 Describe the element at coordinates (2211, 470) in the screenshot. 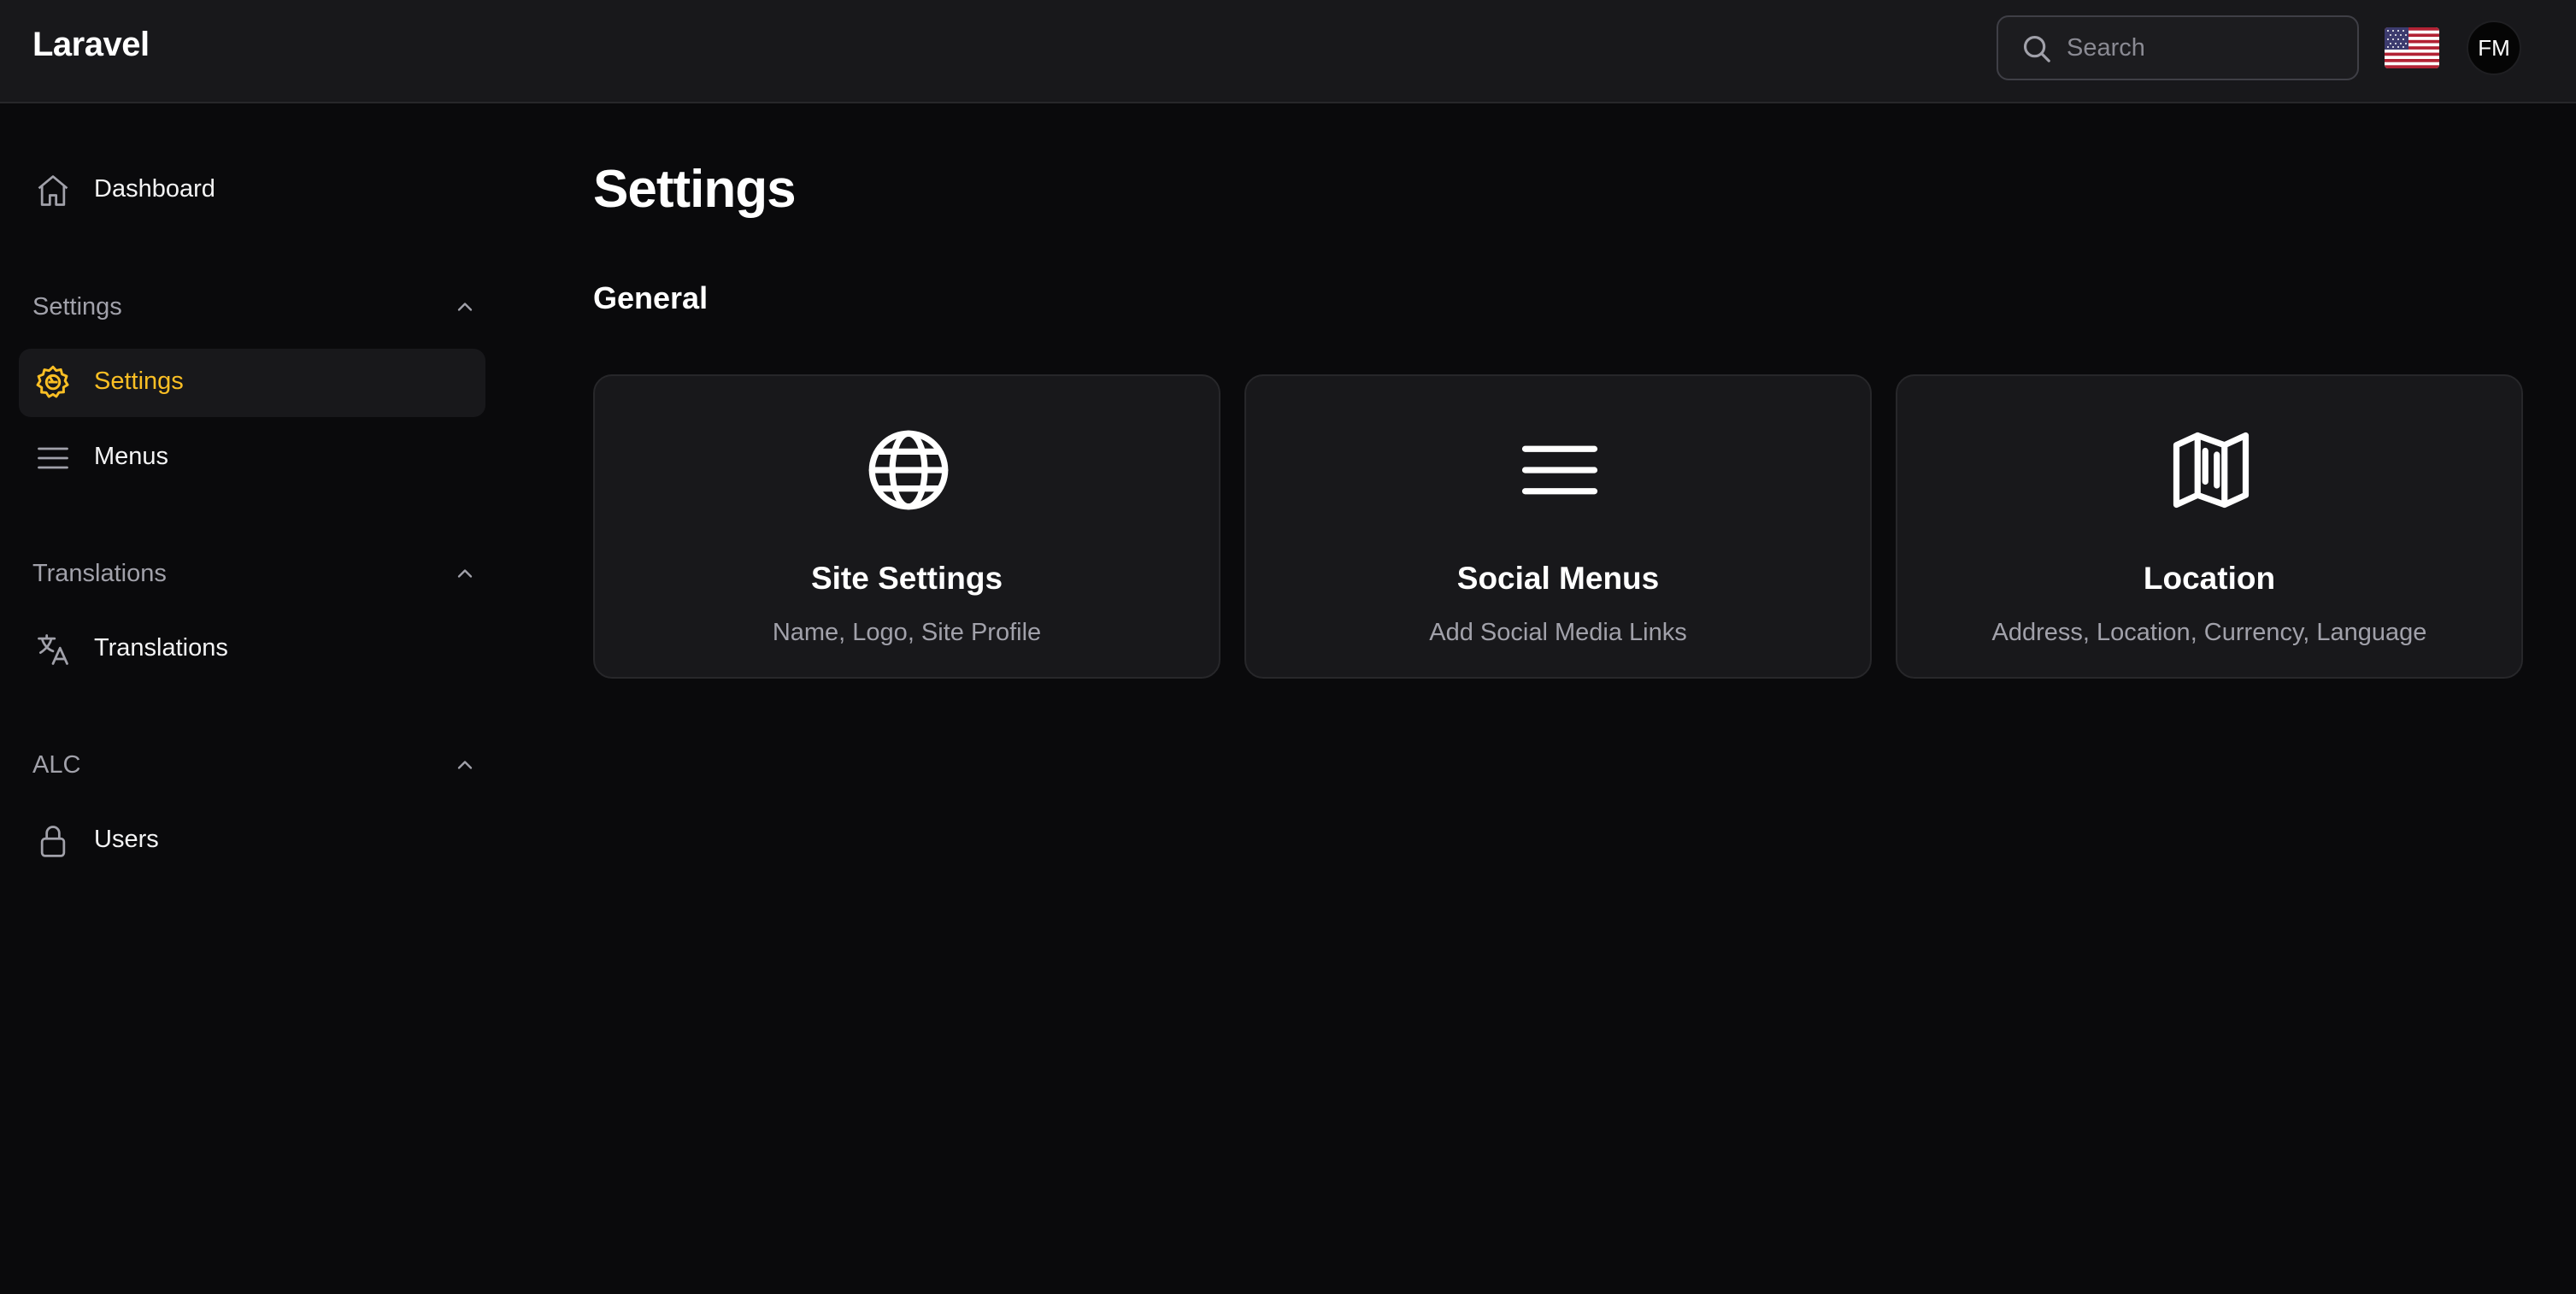

I see `map-icon` at that location.